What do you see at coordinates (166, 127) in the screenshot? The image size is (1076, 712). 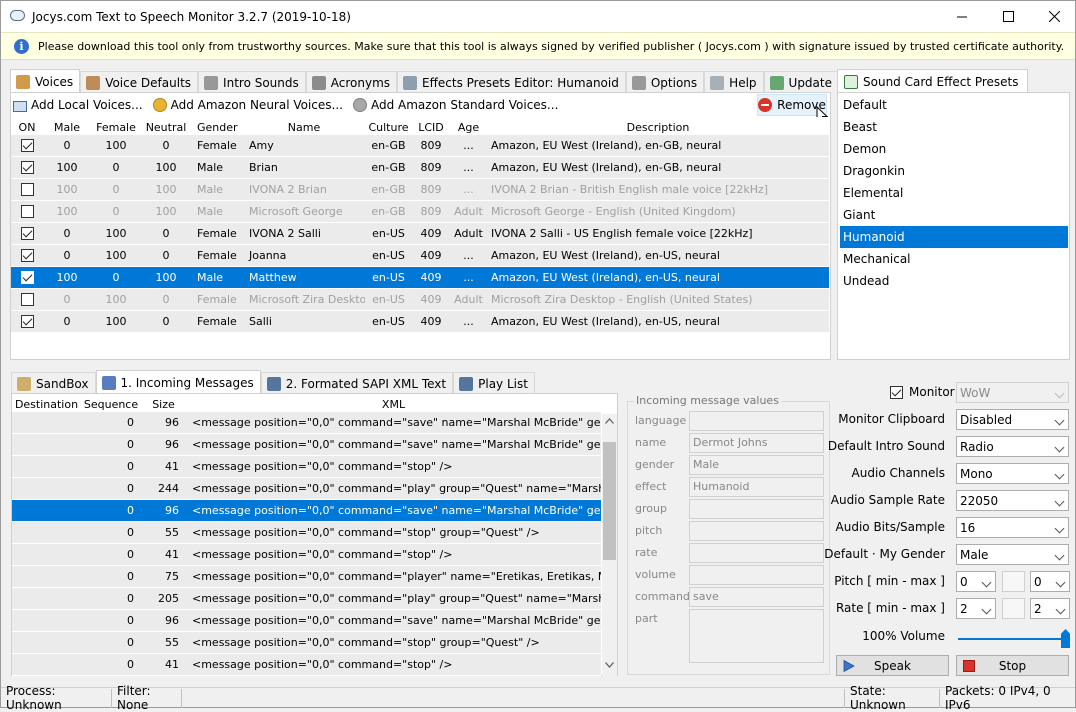 I see `column-header-neutral: Neutral` at bounding box center [166, 127].